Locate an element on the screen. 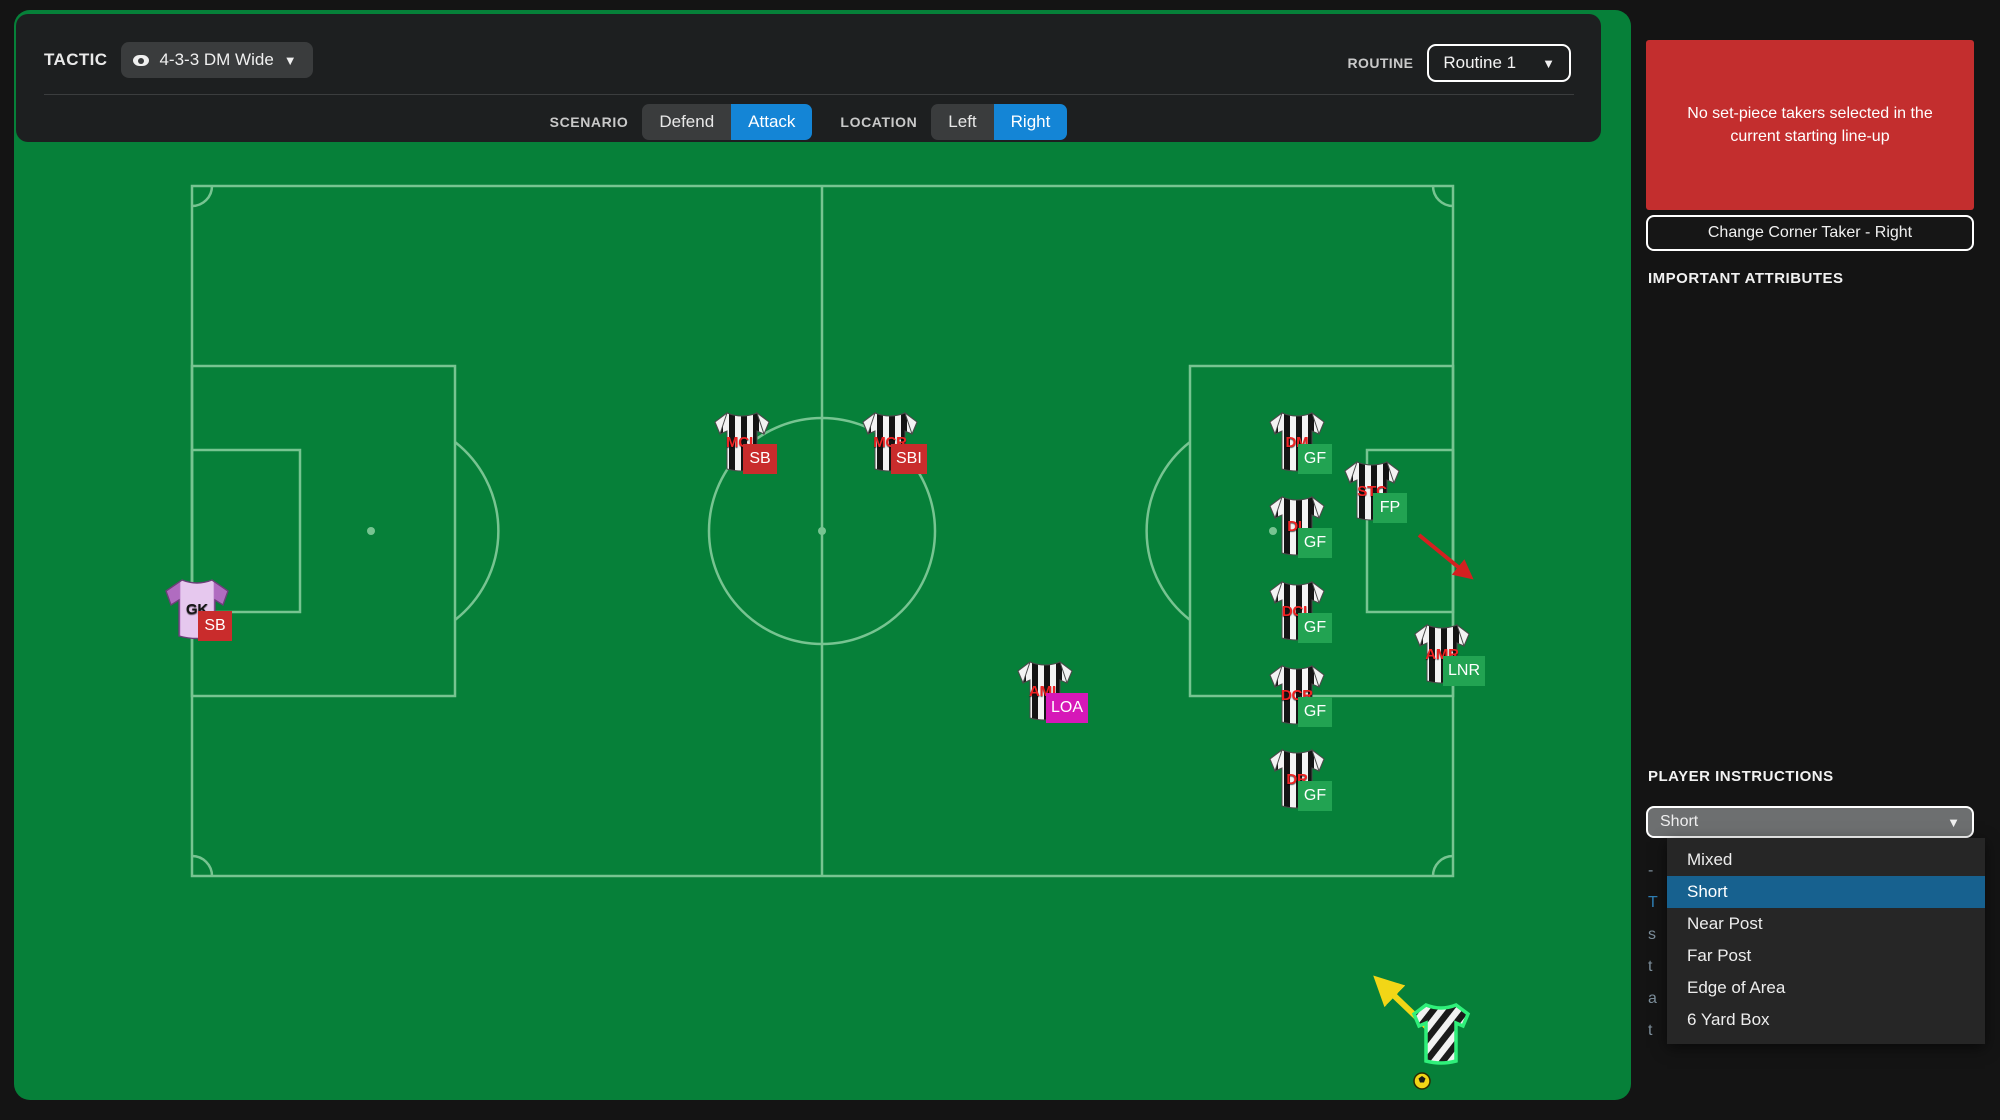 This screenshot has width=2000, height=1120. player-token-dcr: DCR GF is located at coordinates (1297, 694).